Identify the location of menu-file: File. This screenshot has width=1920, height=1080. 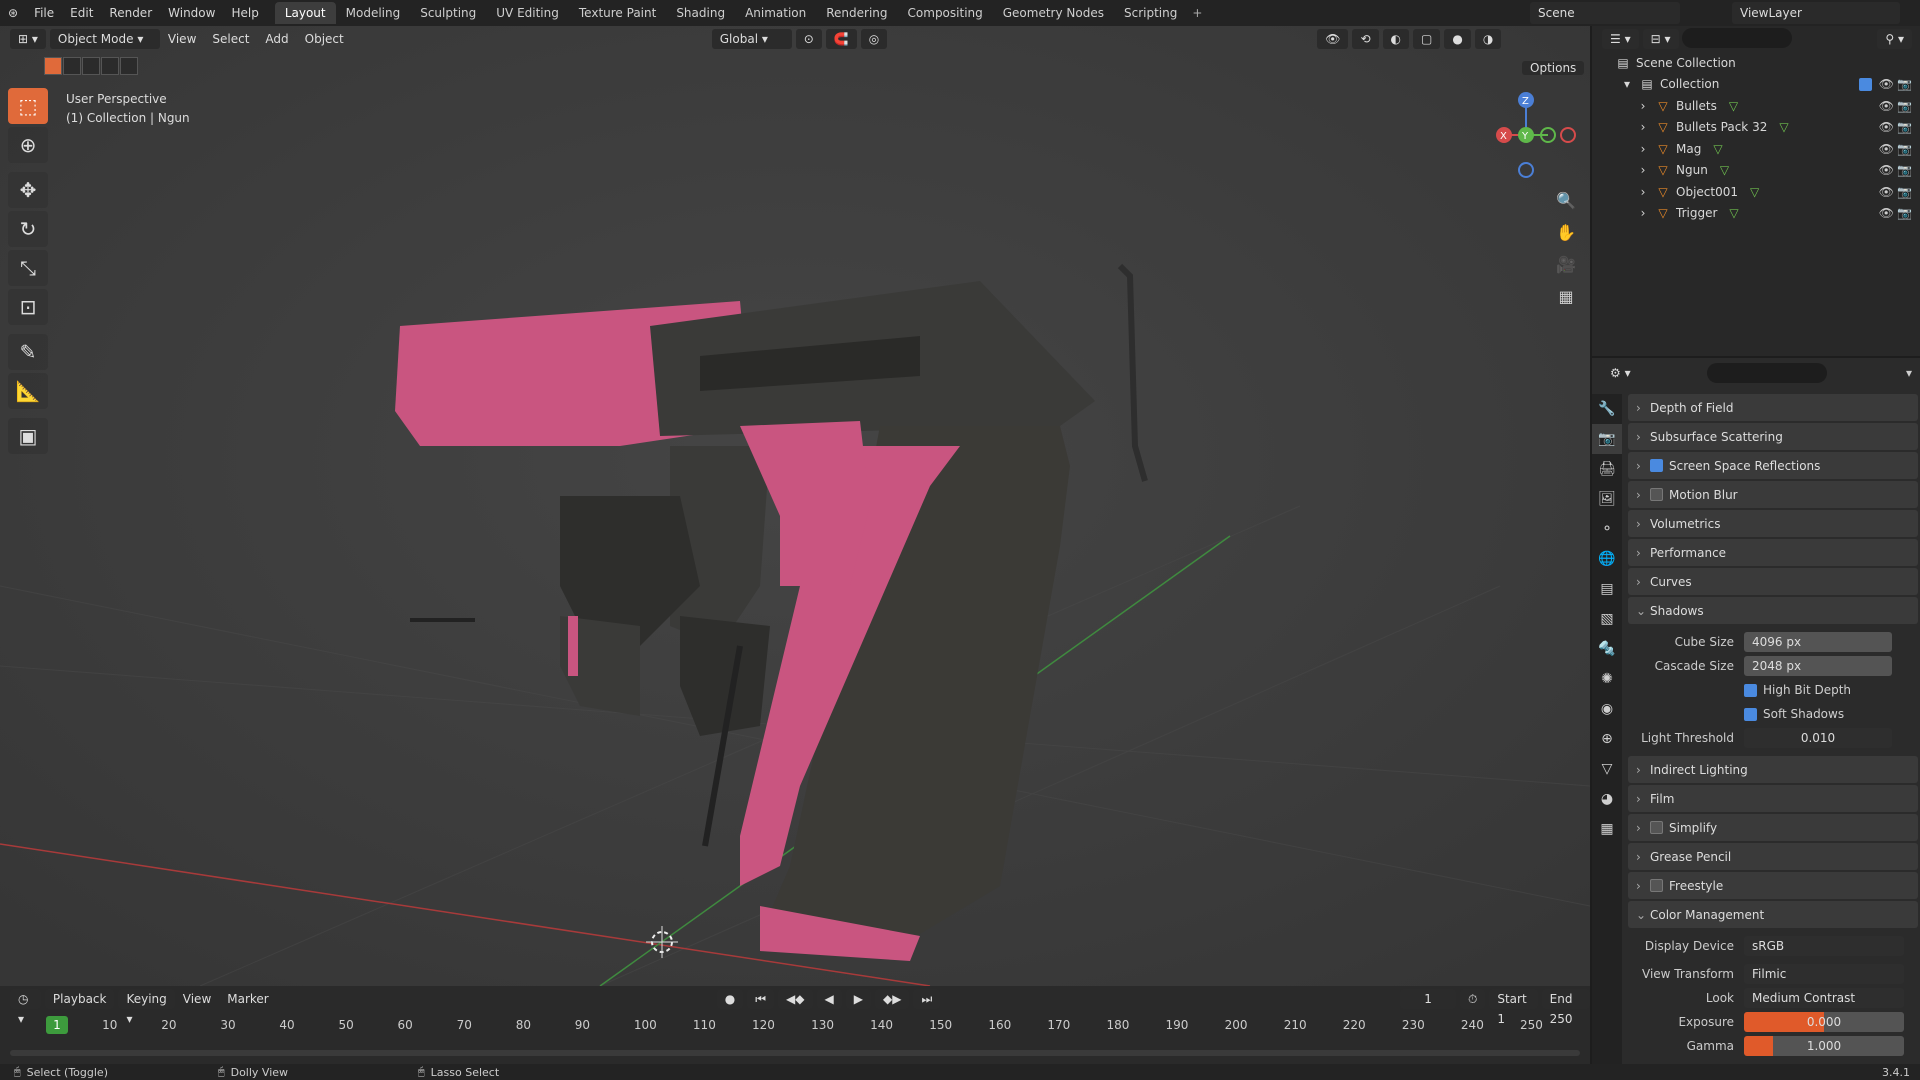
(44, 13).